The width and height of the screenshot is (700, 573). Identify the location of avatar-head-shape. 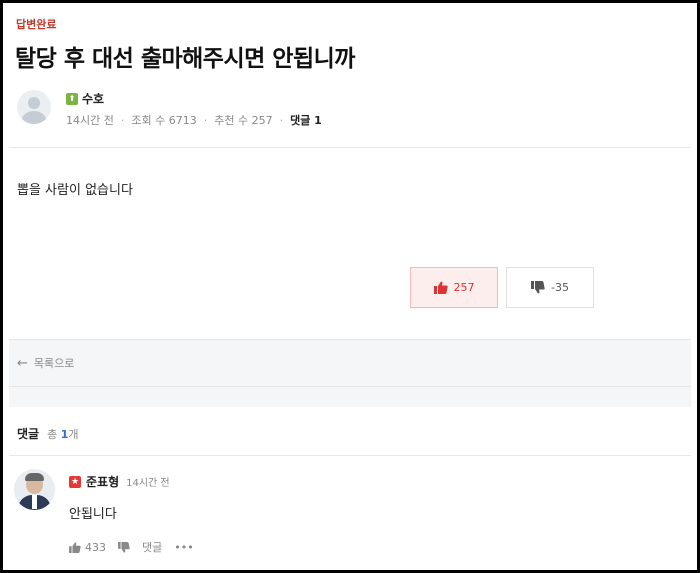
(34, 103).